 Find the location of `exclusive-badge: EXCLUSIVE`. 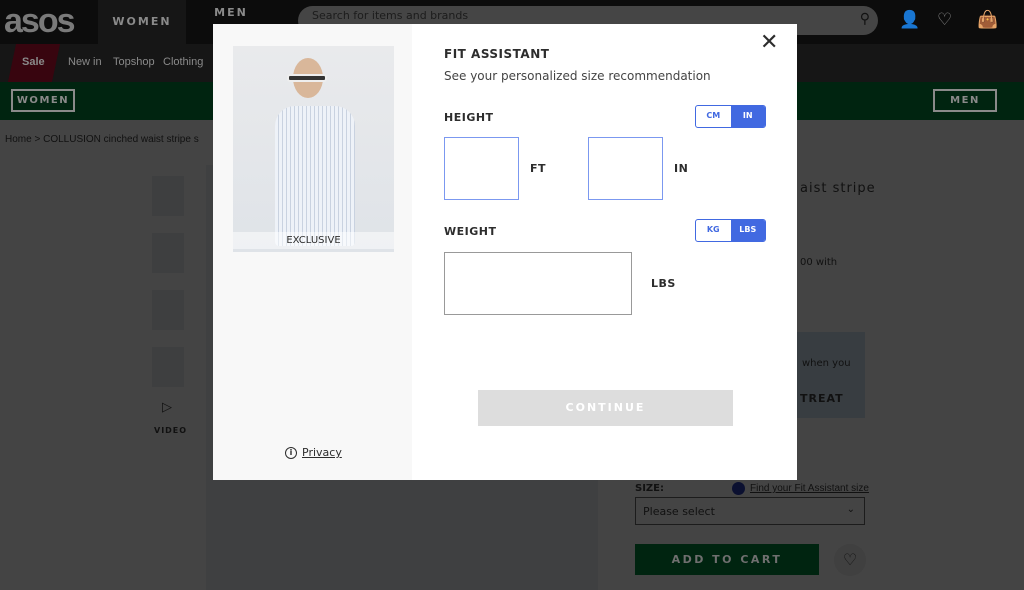

exclusive-badge: EXCLUSIVE is located at coordinates (313, 240).